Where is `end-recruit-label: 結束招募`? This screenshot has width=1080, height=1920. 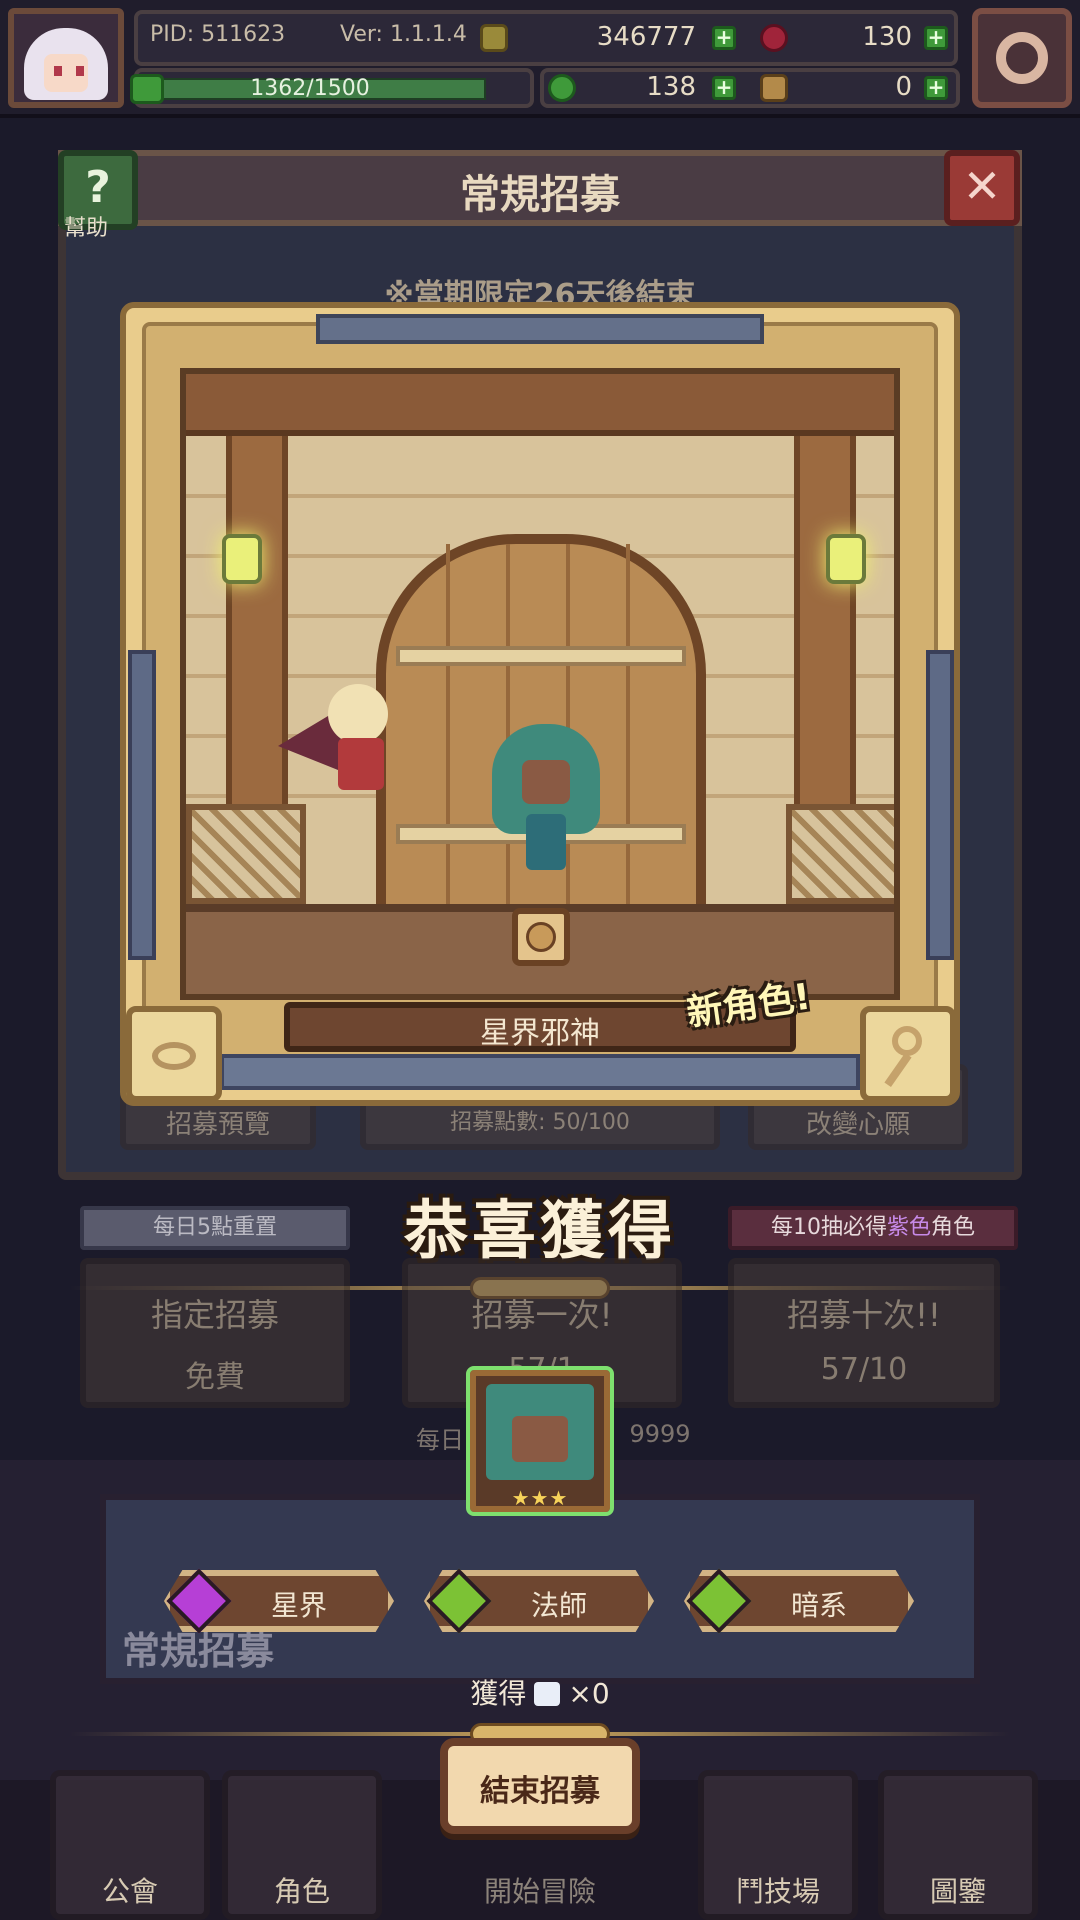 end-recruit-label: 結束招募 is located at coordinates (540, 1791).